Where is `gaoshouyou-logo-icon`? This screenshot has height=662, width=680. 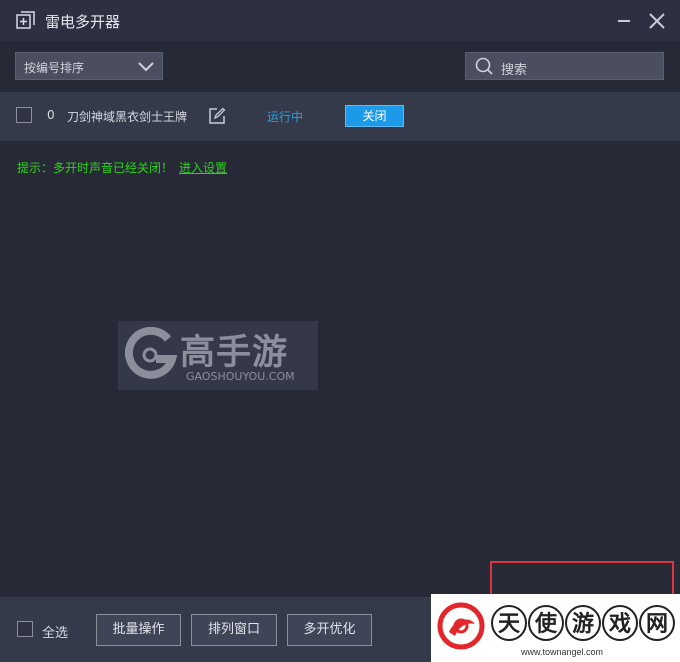
gaoshouyou-logo-icon is located at coordinates (151, 353).